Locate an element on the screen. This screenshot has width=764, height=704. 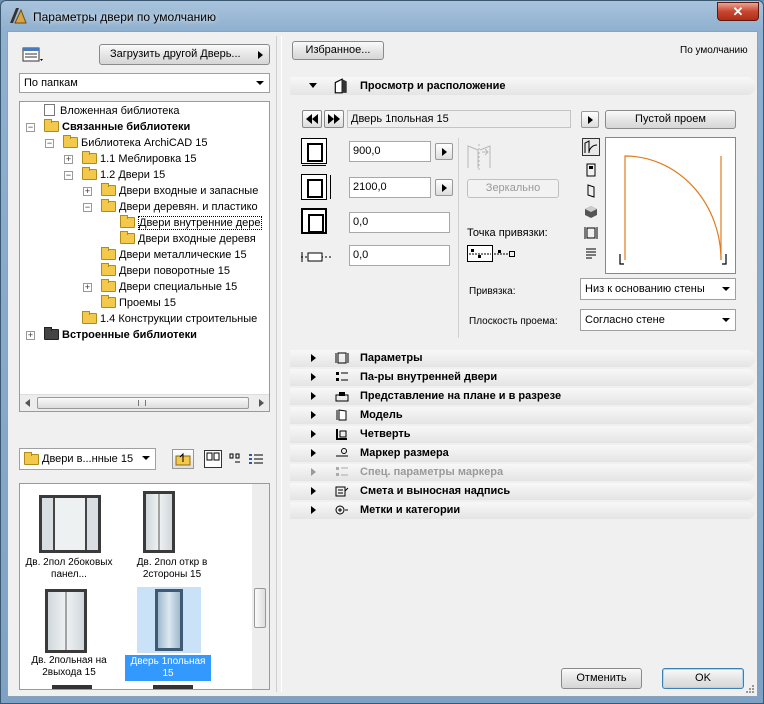
tree-item-selected: Двери внутренние дере is located at coordinates (191, 223).